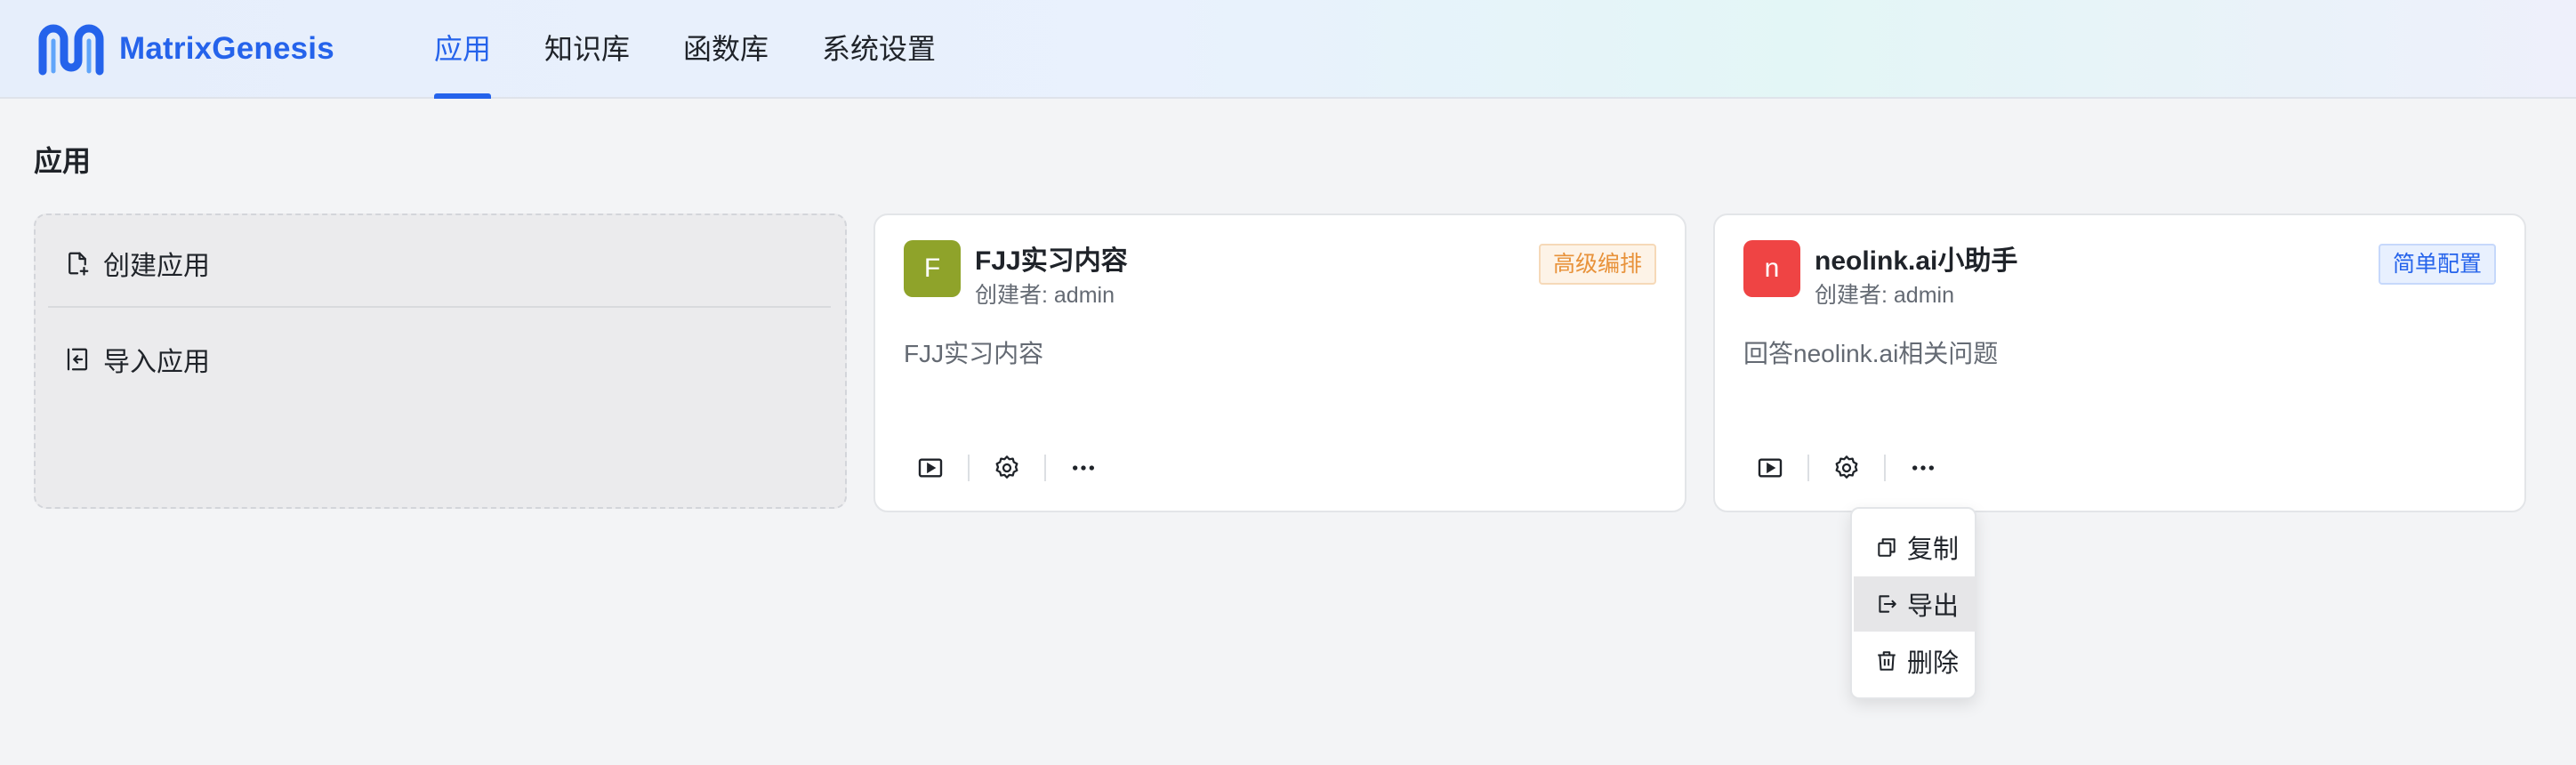 Image resolution: width=2576 pixels, height=765 pixels. I want to click on app-name: FJJ实习内容, so click(1051, 261).